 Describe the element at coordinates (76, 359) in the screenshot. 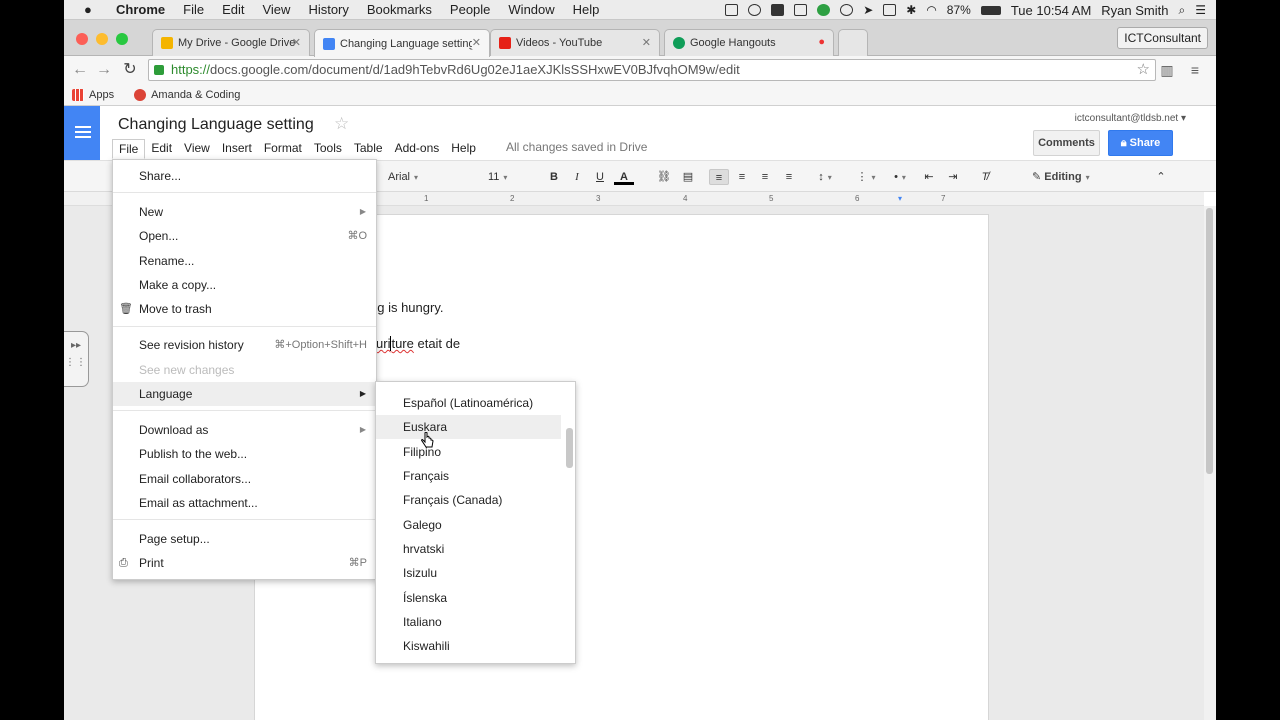

I see `side-panel-toggle: ▸▸ ⋮⋮` at that location.